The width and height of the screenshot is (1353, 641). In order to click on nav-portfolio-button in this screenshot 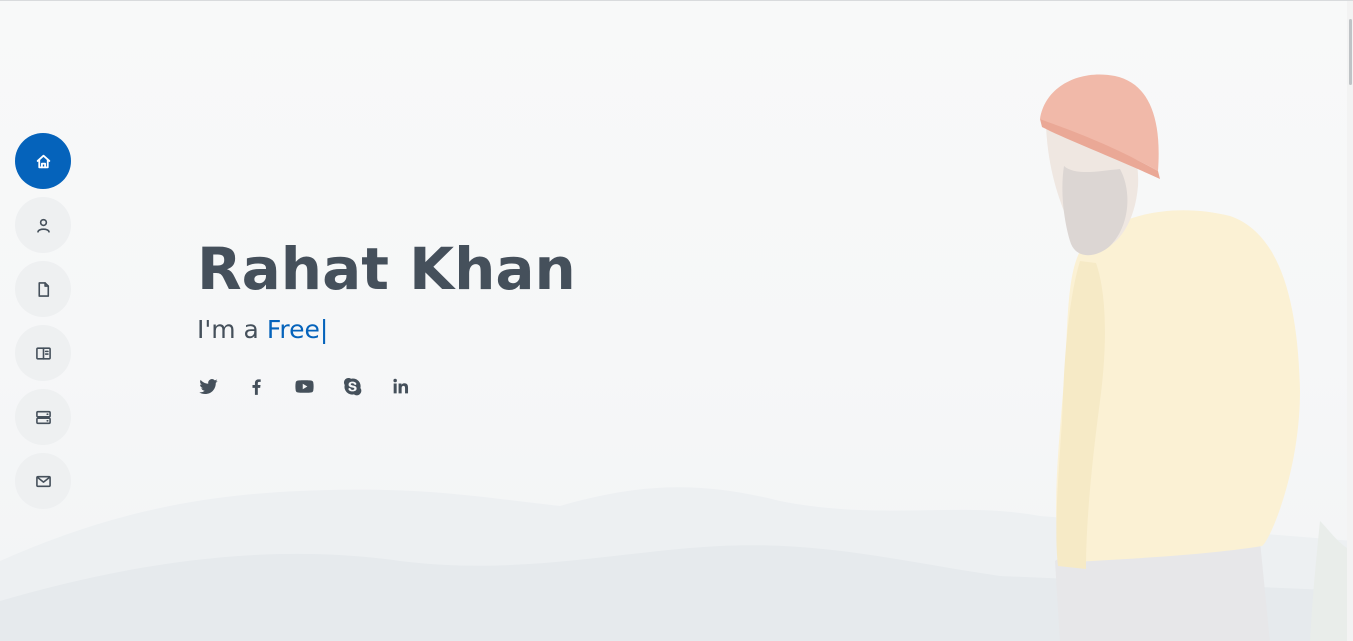, I will do `click(43, 353)`.